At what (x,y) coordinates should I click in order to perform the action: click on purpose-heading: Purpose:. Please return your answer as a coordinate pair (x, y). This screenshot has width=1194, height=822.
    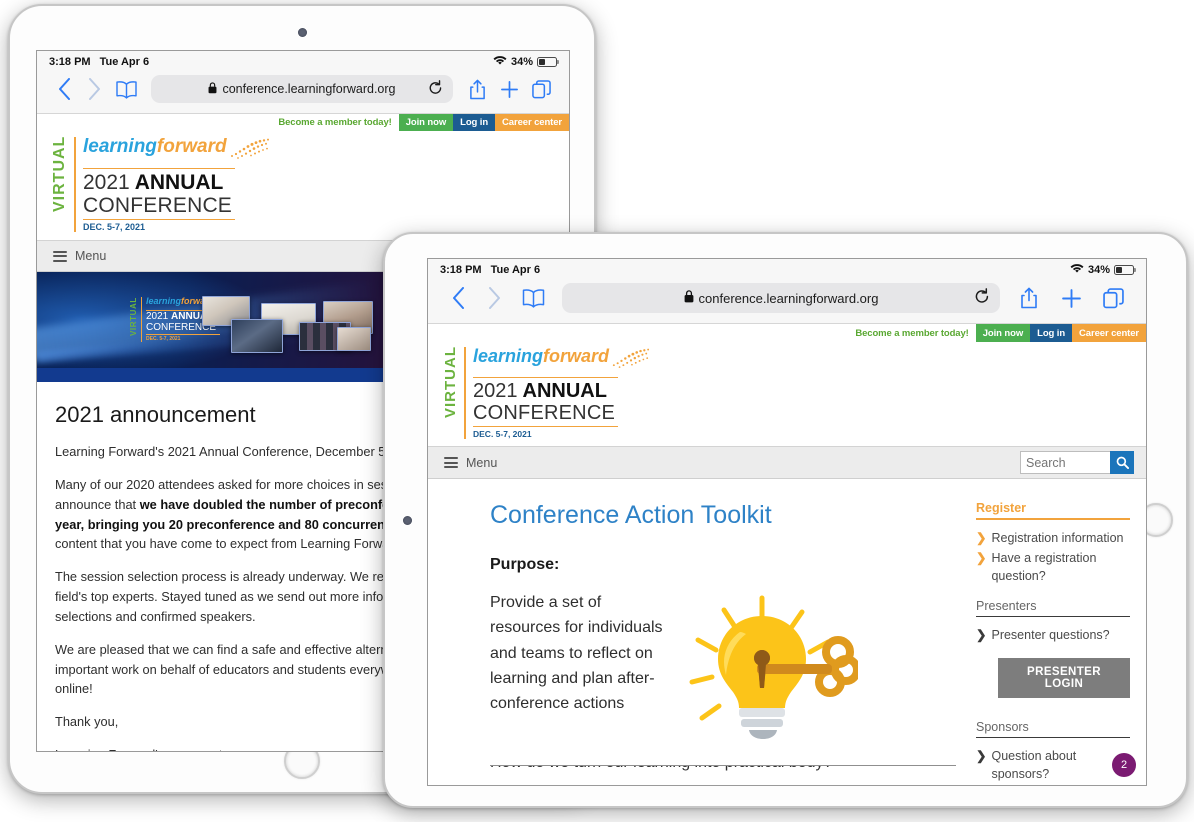
    Looking at the image, I should click on (525, 564).